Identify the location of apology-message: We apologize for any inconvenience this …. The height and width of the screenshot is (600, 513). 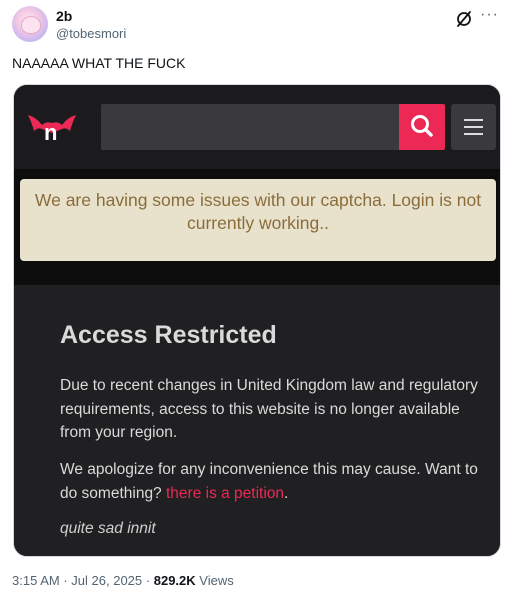
(270, 481).